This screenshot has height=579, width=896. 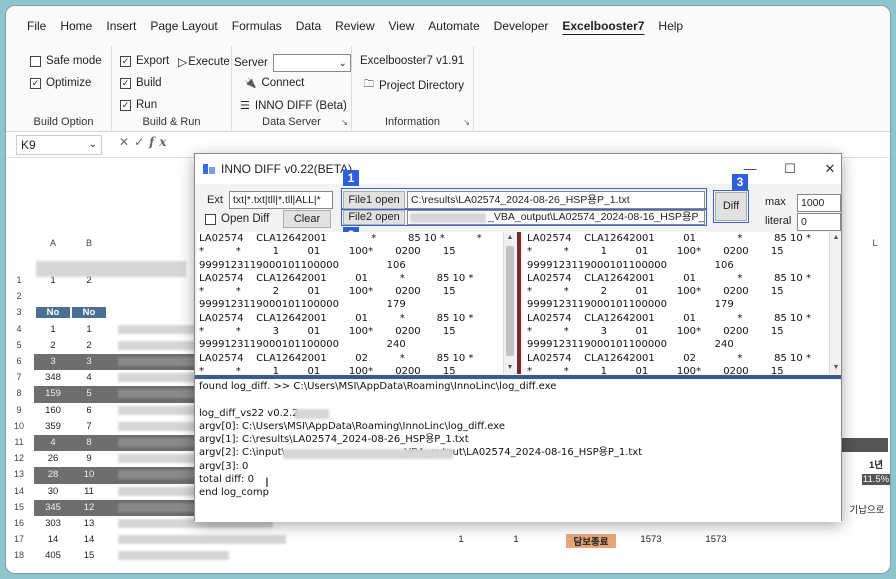 I want to click on connect-button: 🔌 Connect, so click(x=274, y=83).